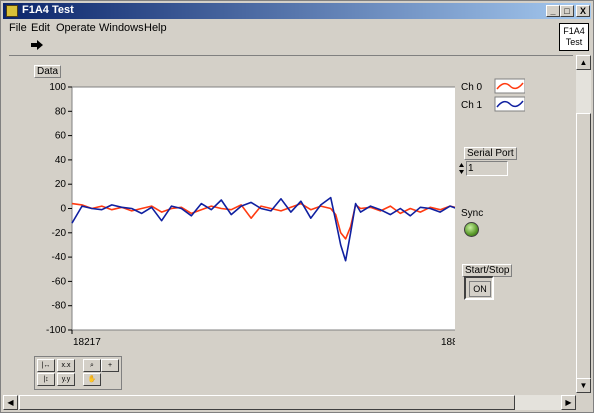  Describe the element at coordinates (59, 306) in the screenshot. I see `y-tick-label: -80` at that location.